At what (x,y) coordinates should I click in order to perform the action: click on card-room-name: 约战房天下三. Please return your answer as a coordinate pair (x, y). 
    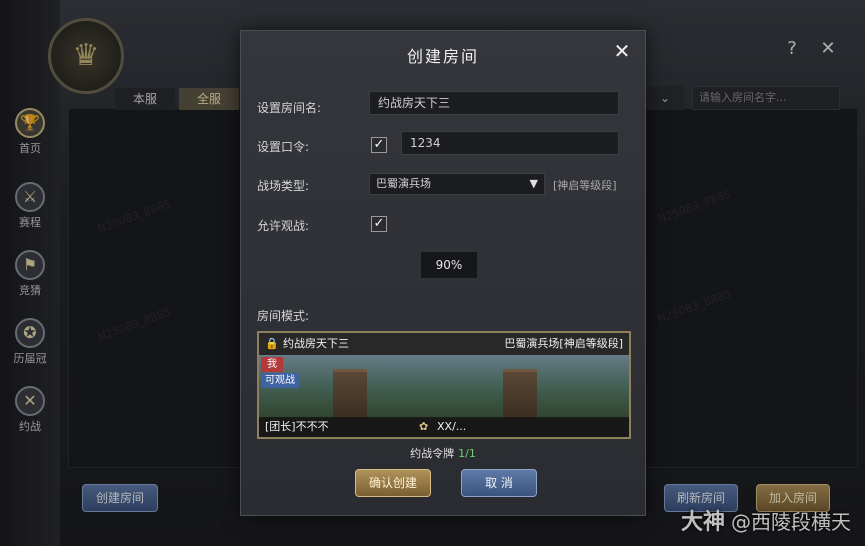
    Looking at the image, I should click on (316, 343).